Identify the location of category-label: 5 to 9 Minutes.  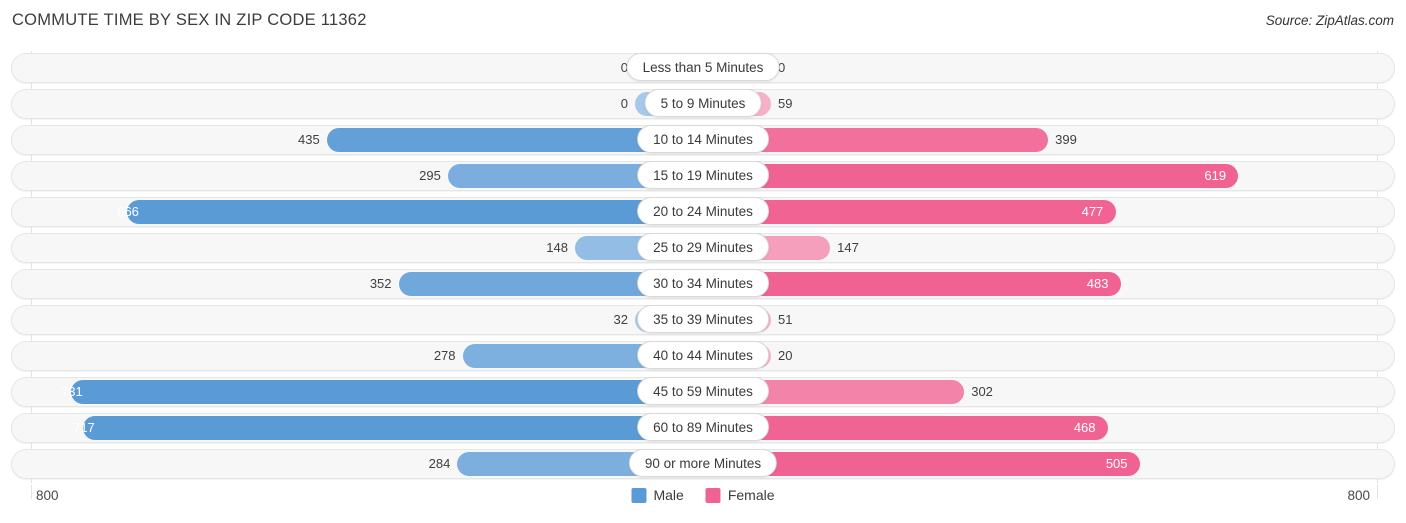
(703, 103).